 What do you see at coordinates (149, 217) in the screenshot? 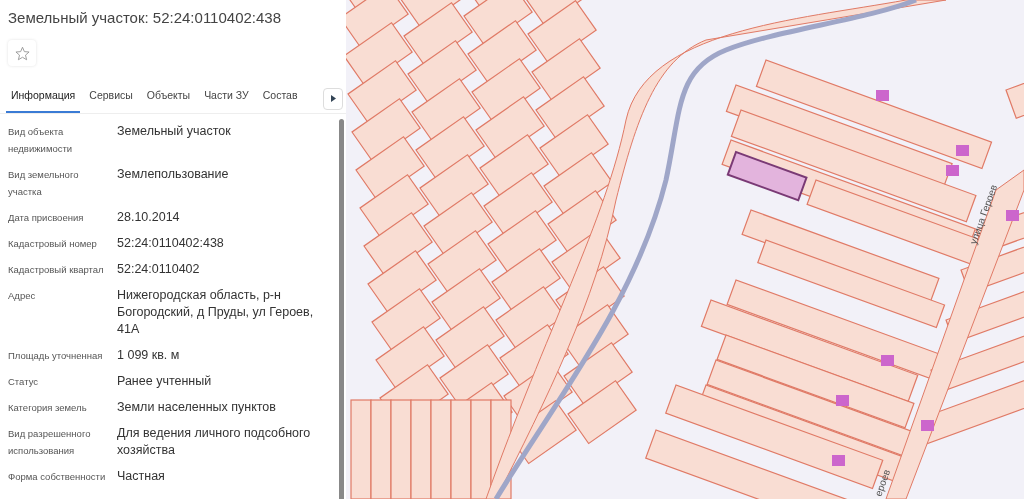
I see `field-value: 28.10.2014` at bounding box center [149, 217].